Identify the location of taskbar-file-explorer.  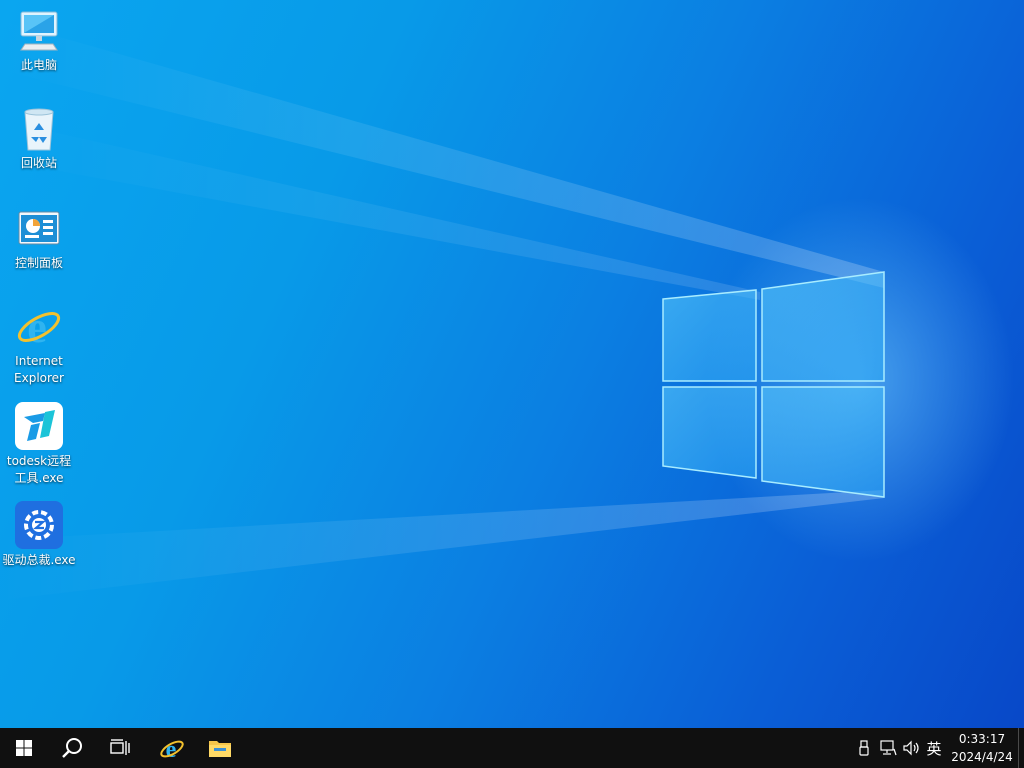
(220, 748).